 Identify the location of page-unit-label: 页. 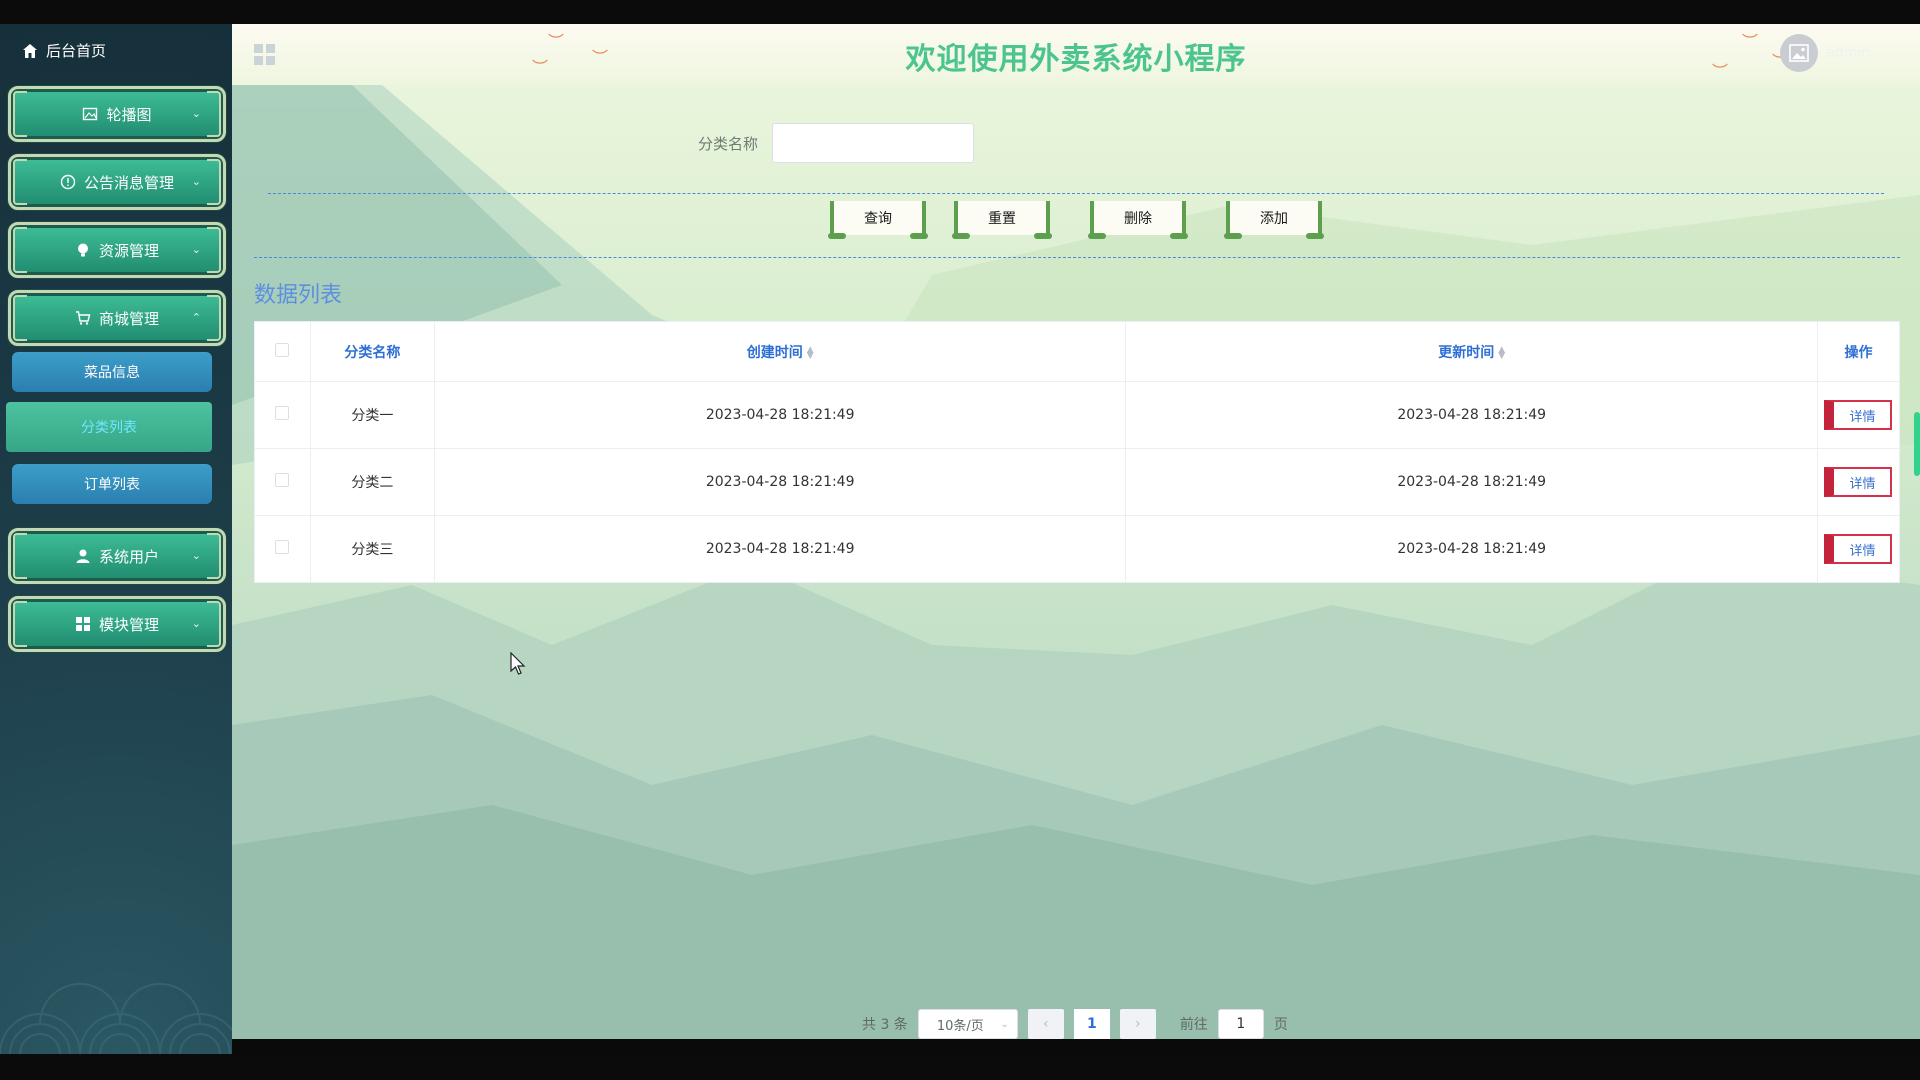
(1280, 1025).